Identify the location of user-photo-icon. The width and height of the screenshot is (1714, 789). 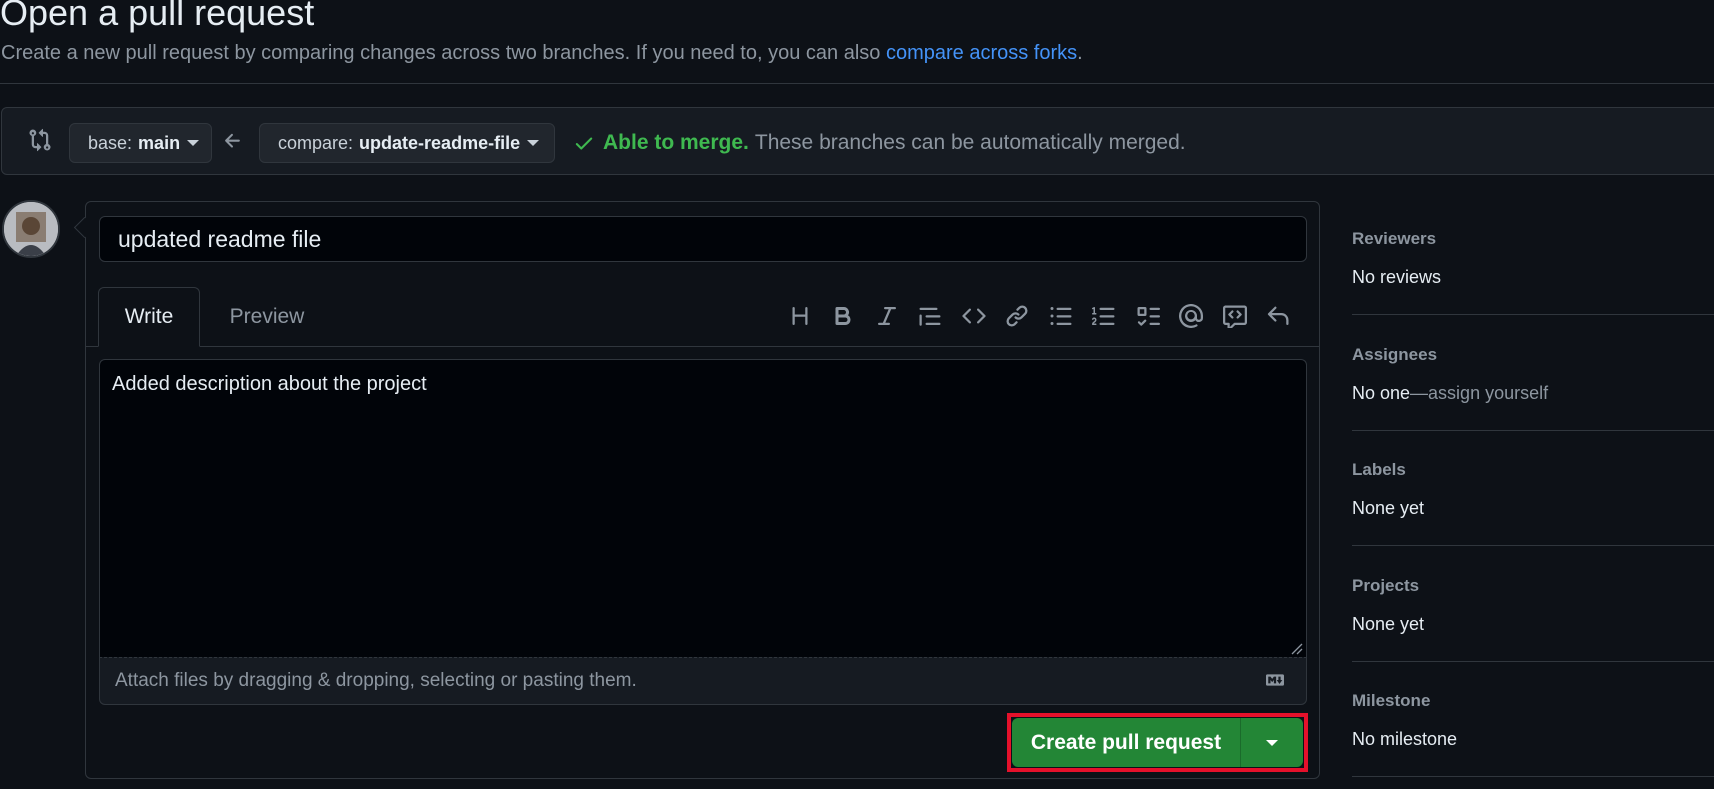
(31, 229).